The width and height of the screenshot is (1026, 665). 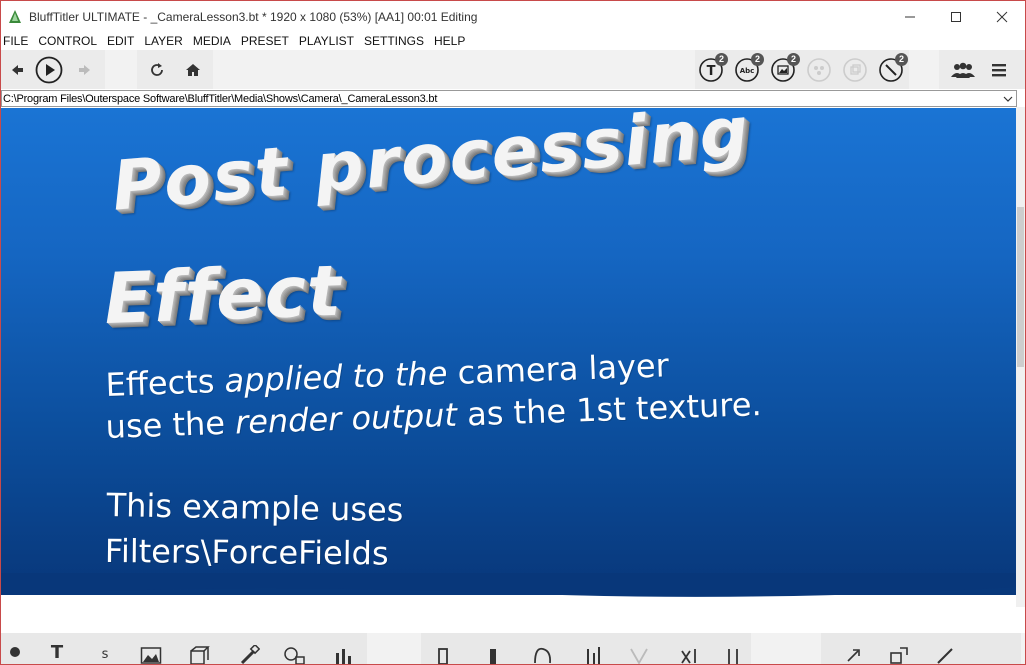 What do you see at coordinates (184, 648) in the screenshot?
I see `bottom-layer-group: T s` at bounding box center [184, 648].